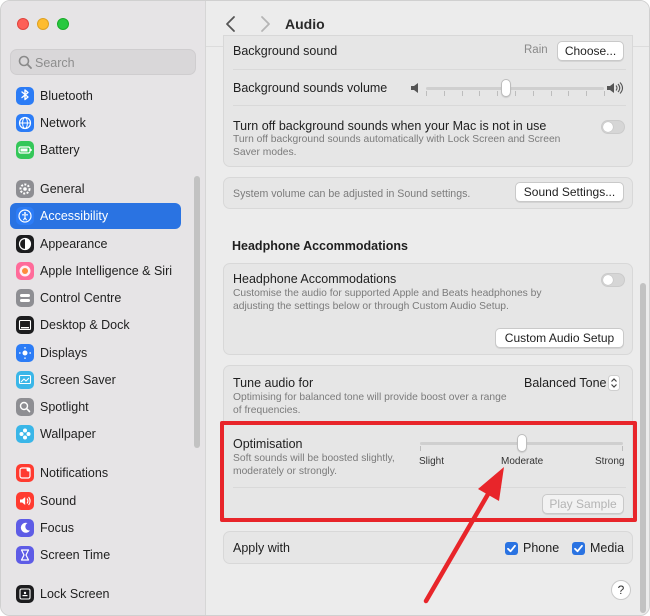 The height and width of the screenshot is (616, 650). I want to click on accessibility-icon, so click(25, 216).